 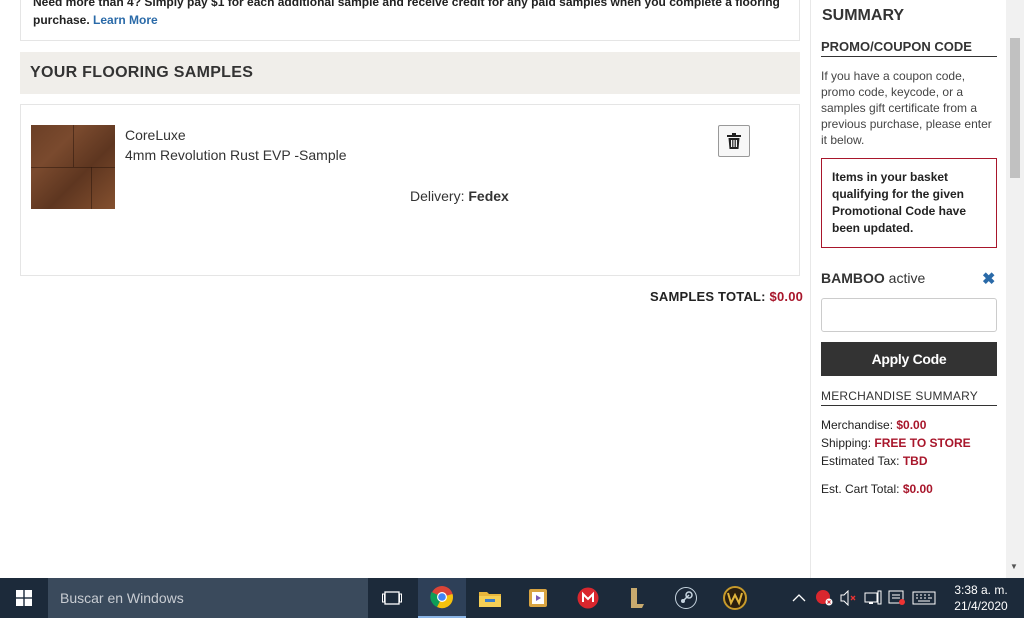 I want to click on notice-line-2-text: purchase., so click(x=63, y=20).